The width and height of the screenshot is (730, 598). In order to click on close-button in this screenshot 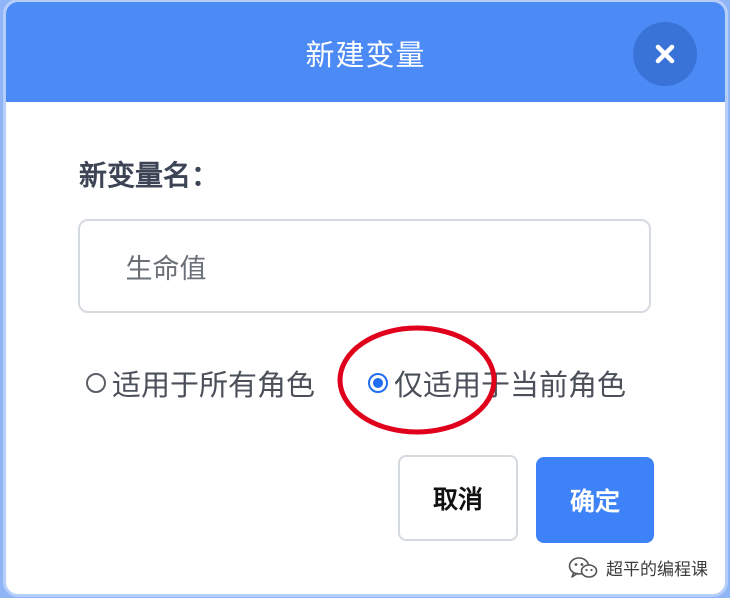, I will do `click(665, 54)`.